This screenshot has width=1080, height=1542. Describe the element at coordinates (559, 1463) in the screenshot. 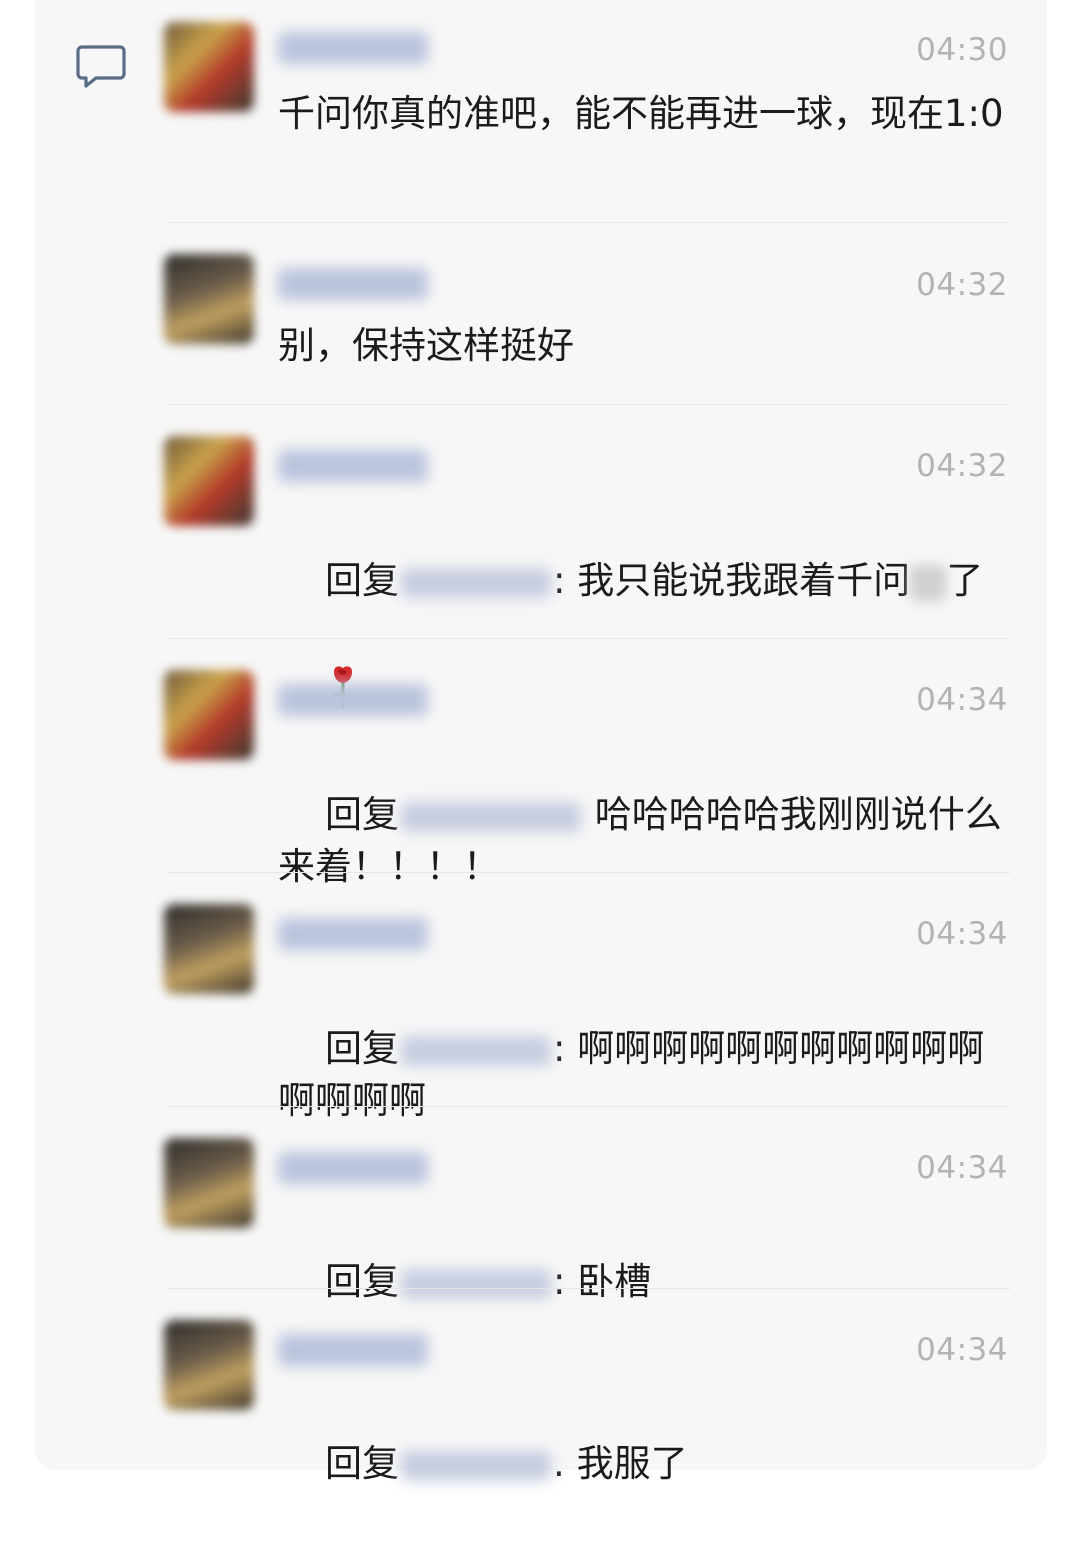

I see `reply-colon: .` at that location.